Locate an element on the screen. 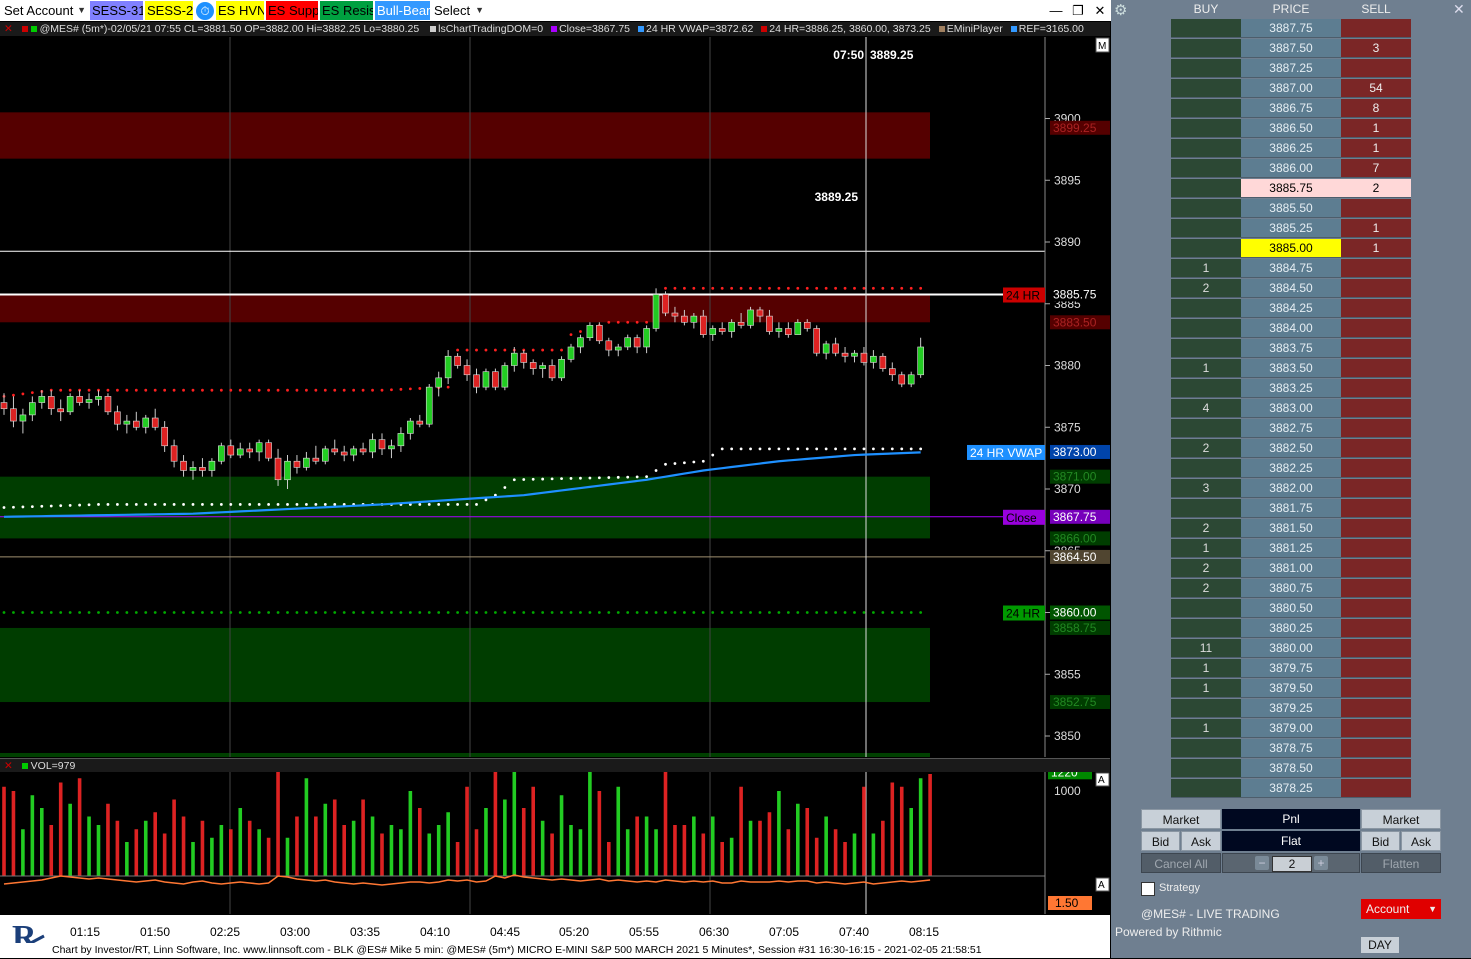  dom-price-cell: 3883.50 is located at coordinates (1291, 368).